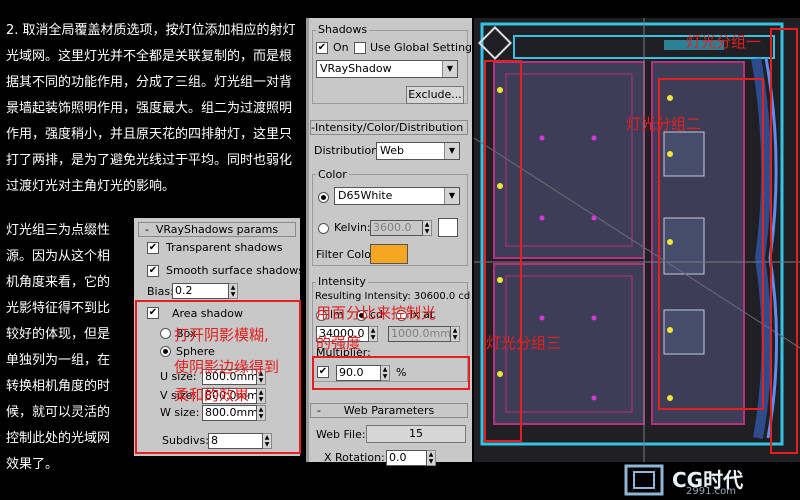 The image size is (800, 500). I want to click on article-paragraph-2-top: 灯光组三为点缀性, so click(58, 230).